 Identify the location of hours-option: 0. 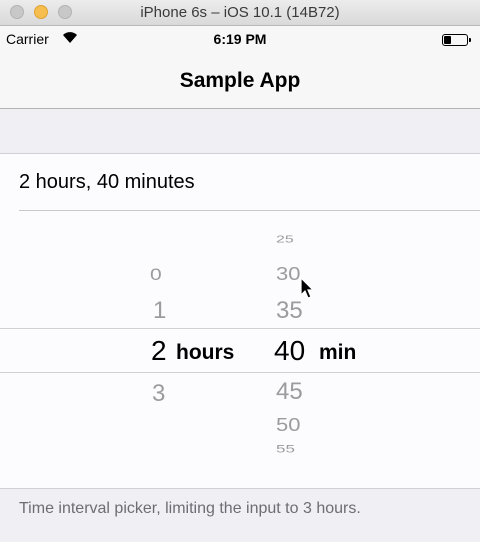
(156, 274).